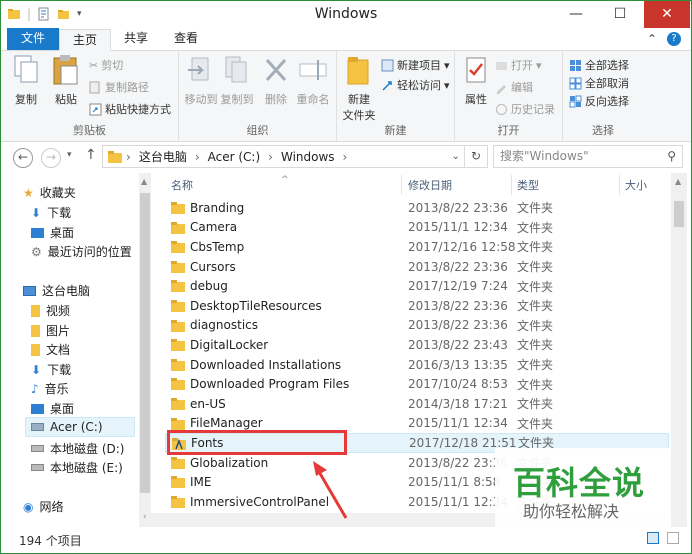 The width and height of the screenshot is (692, 554). I want to click on nav-fav-recent: ⚙ 最近访问的位置, so click(81, 251).